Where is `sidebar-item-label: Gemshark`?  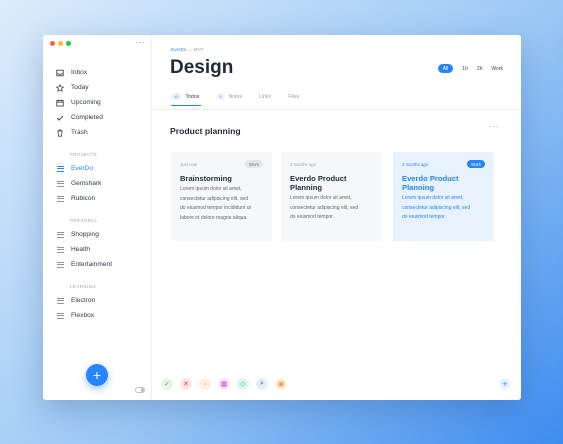
sidebar-item-label: Gemshark is located at coordinates (86, 183).